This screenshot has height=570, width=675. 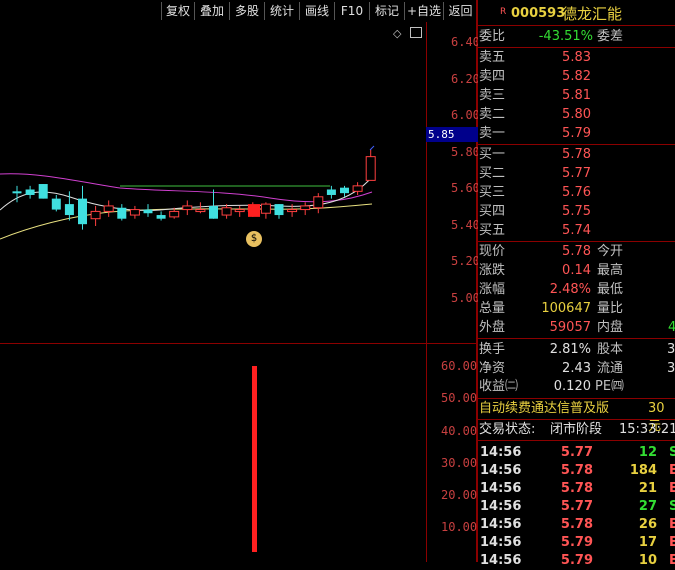 What do you see at coordinates (459, 431) in the screenshot?
I see `volume-axis-label: 40.00` at bounding box center [459, 431].